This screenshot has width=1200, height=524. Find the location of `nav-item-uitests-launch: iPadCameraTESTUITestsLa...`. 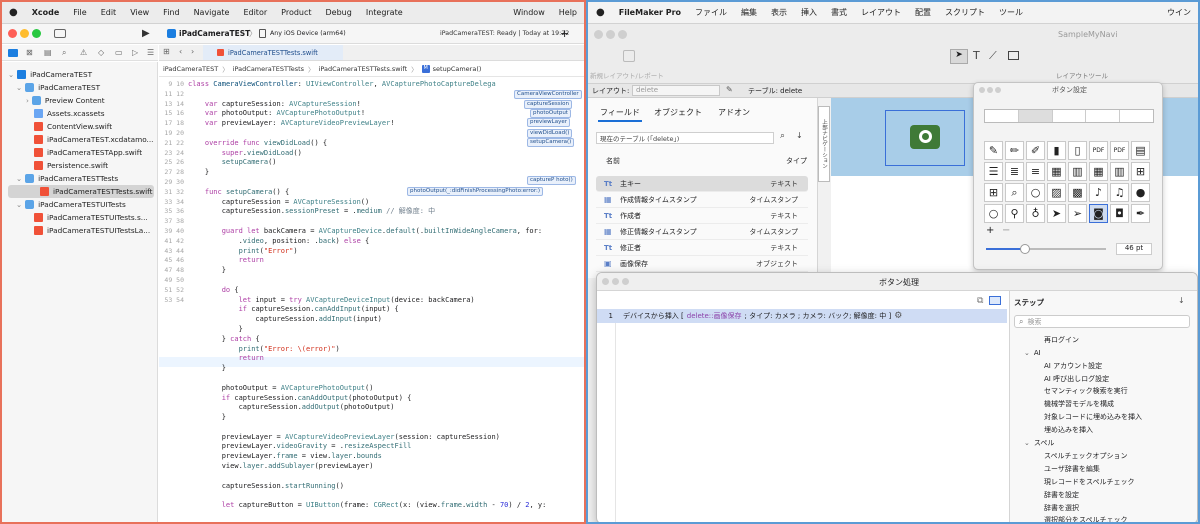

nav-item-uitests-launch: iPadCameraTESTUITestsLa... is located at coordinates (80, 230).